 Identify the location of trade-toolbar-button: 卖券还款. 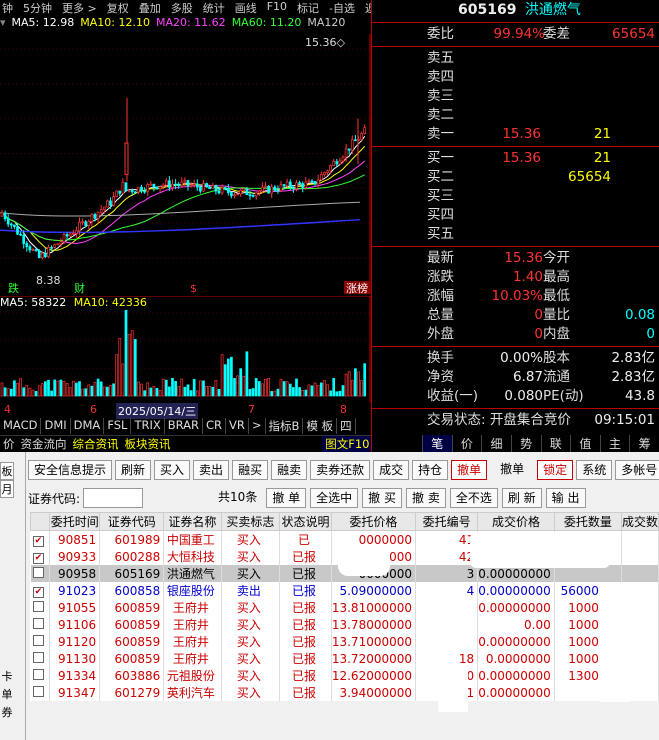
(340, 470).